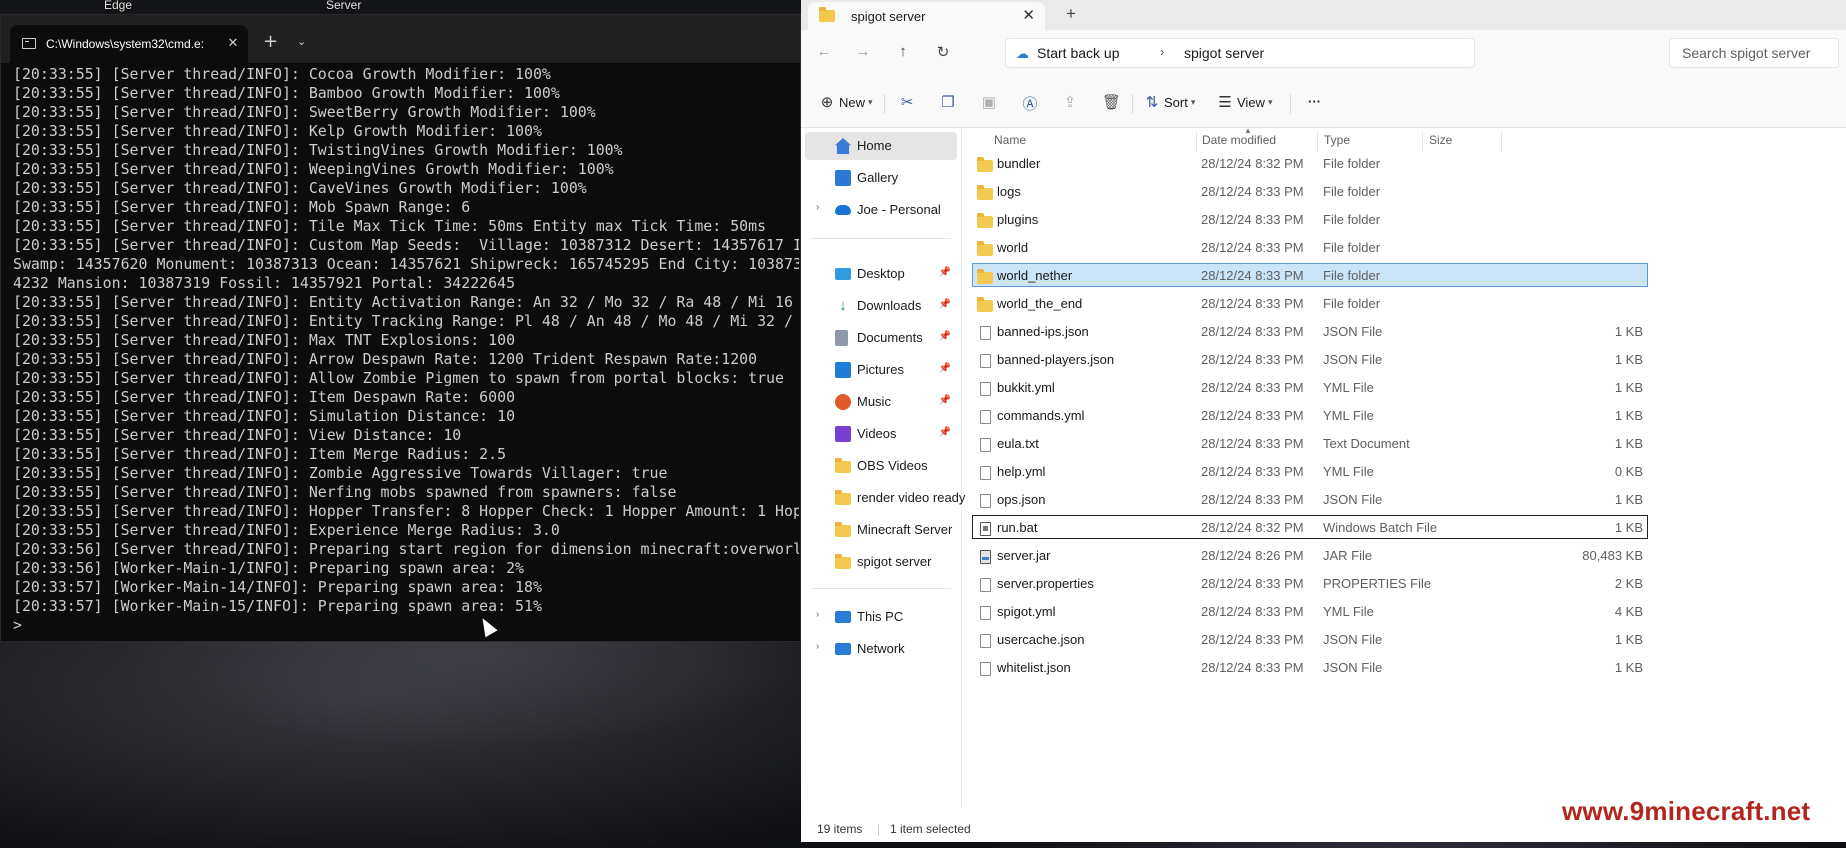 This screenshot has width=1846, height=848. What do you see at coordinates (881, 402) in the screenshot?
I see `sidebar-item-music: Music 📌` at bounding box center [881, 402].